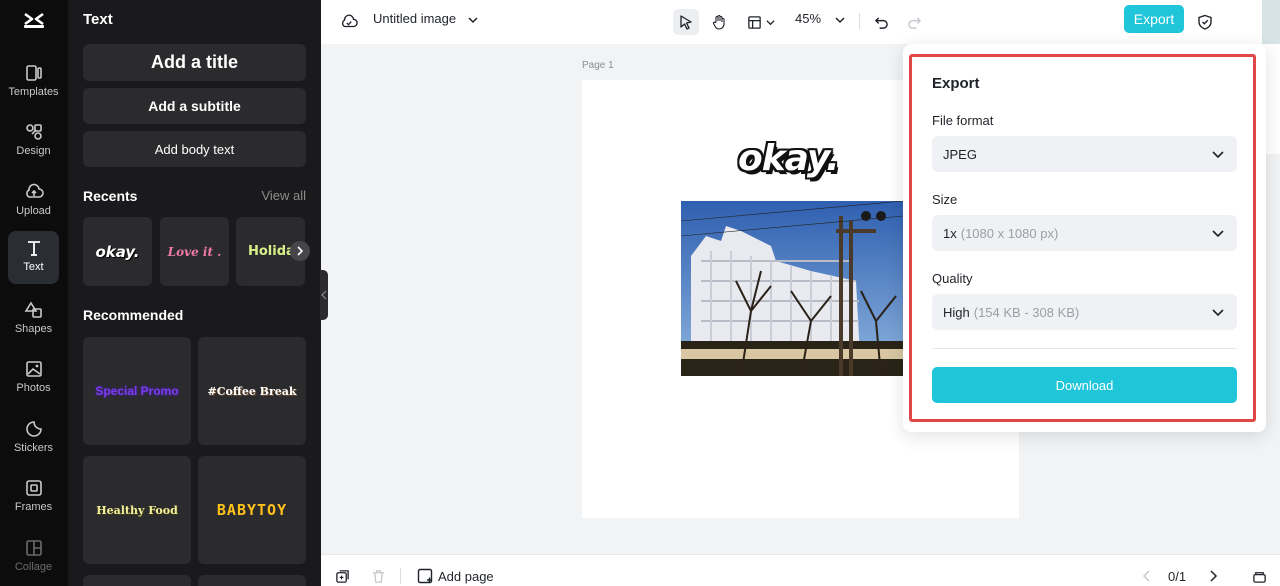  What do you see at coordinates (33, 201) in the screenshot?
I see `rail-item-upload: Upload` at bounding box center [33, 201].